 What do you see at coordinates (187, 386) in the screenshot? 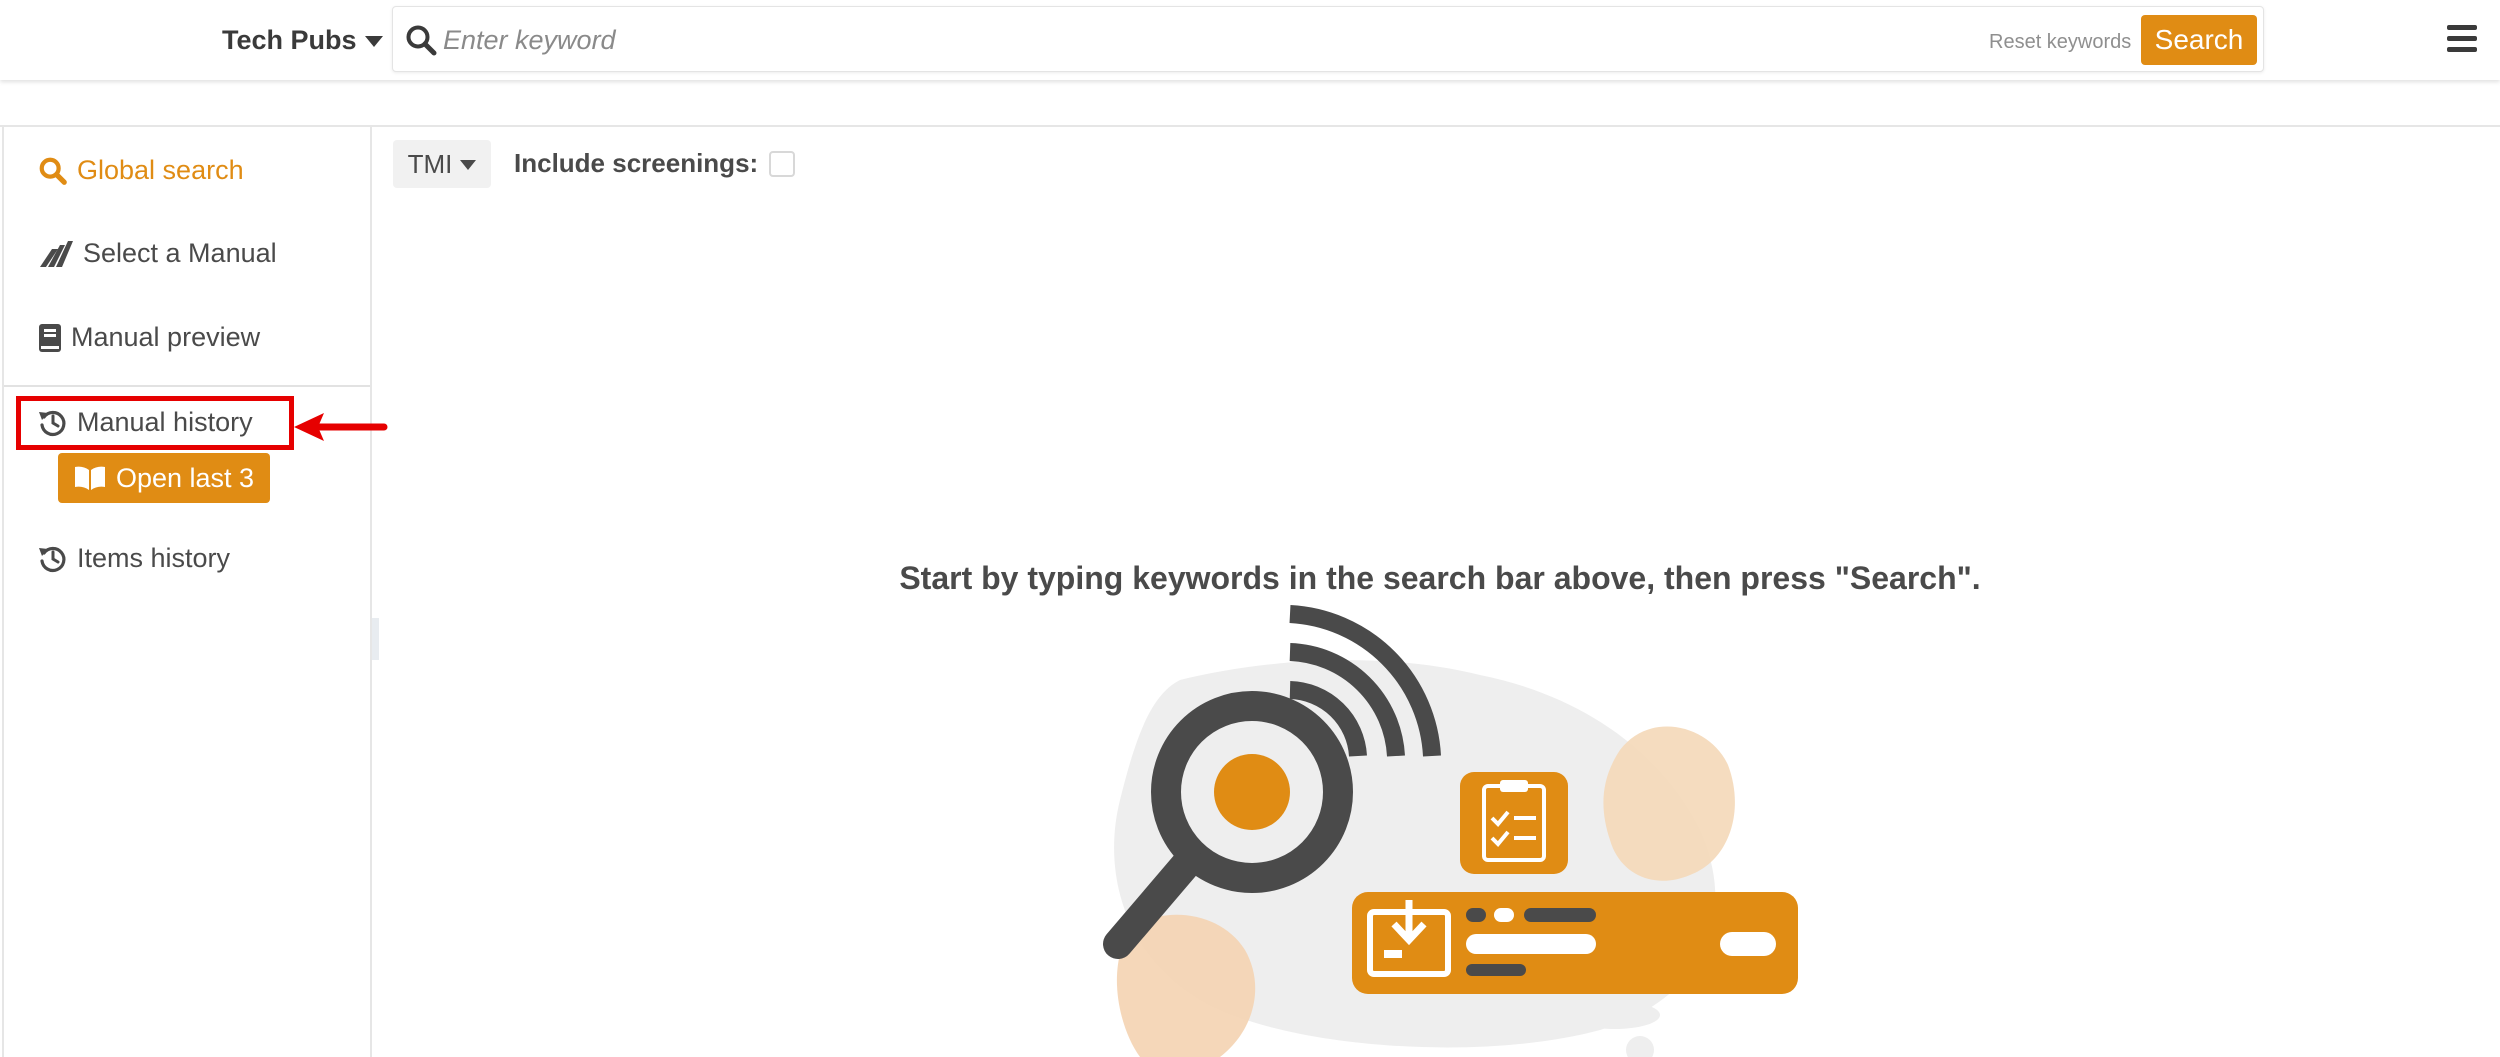
I see `sidebar-divider` at bounding box center [187, 386].